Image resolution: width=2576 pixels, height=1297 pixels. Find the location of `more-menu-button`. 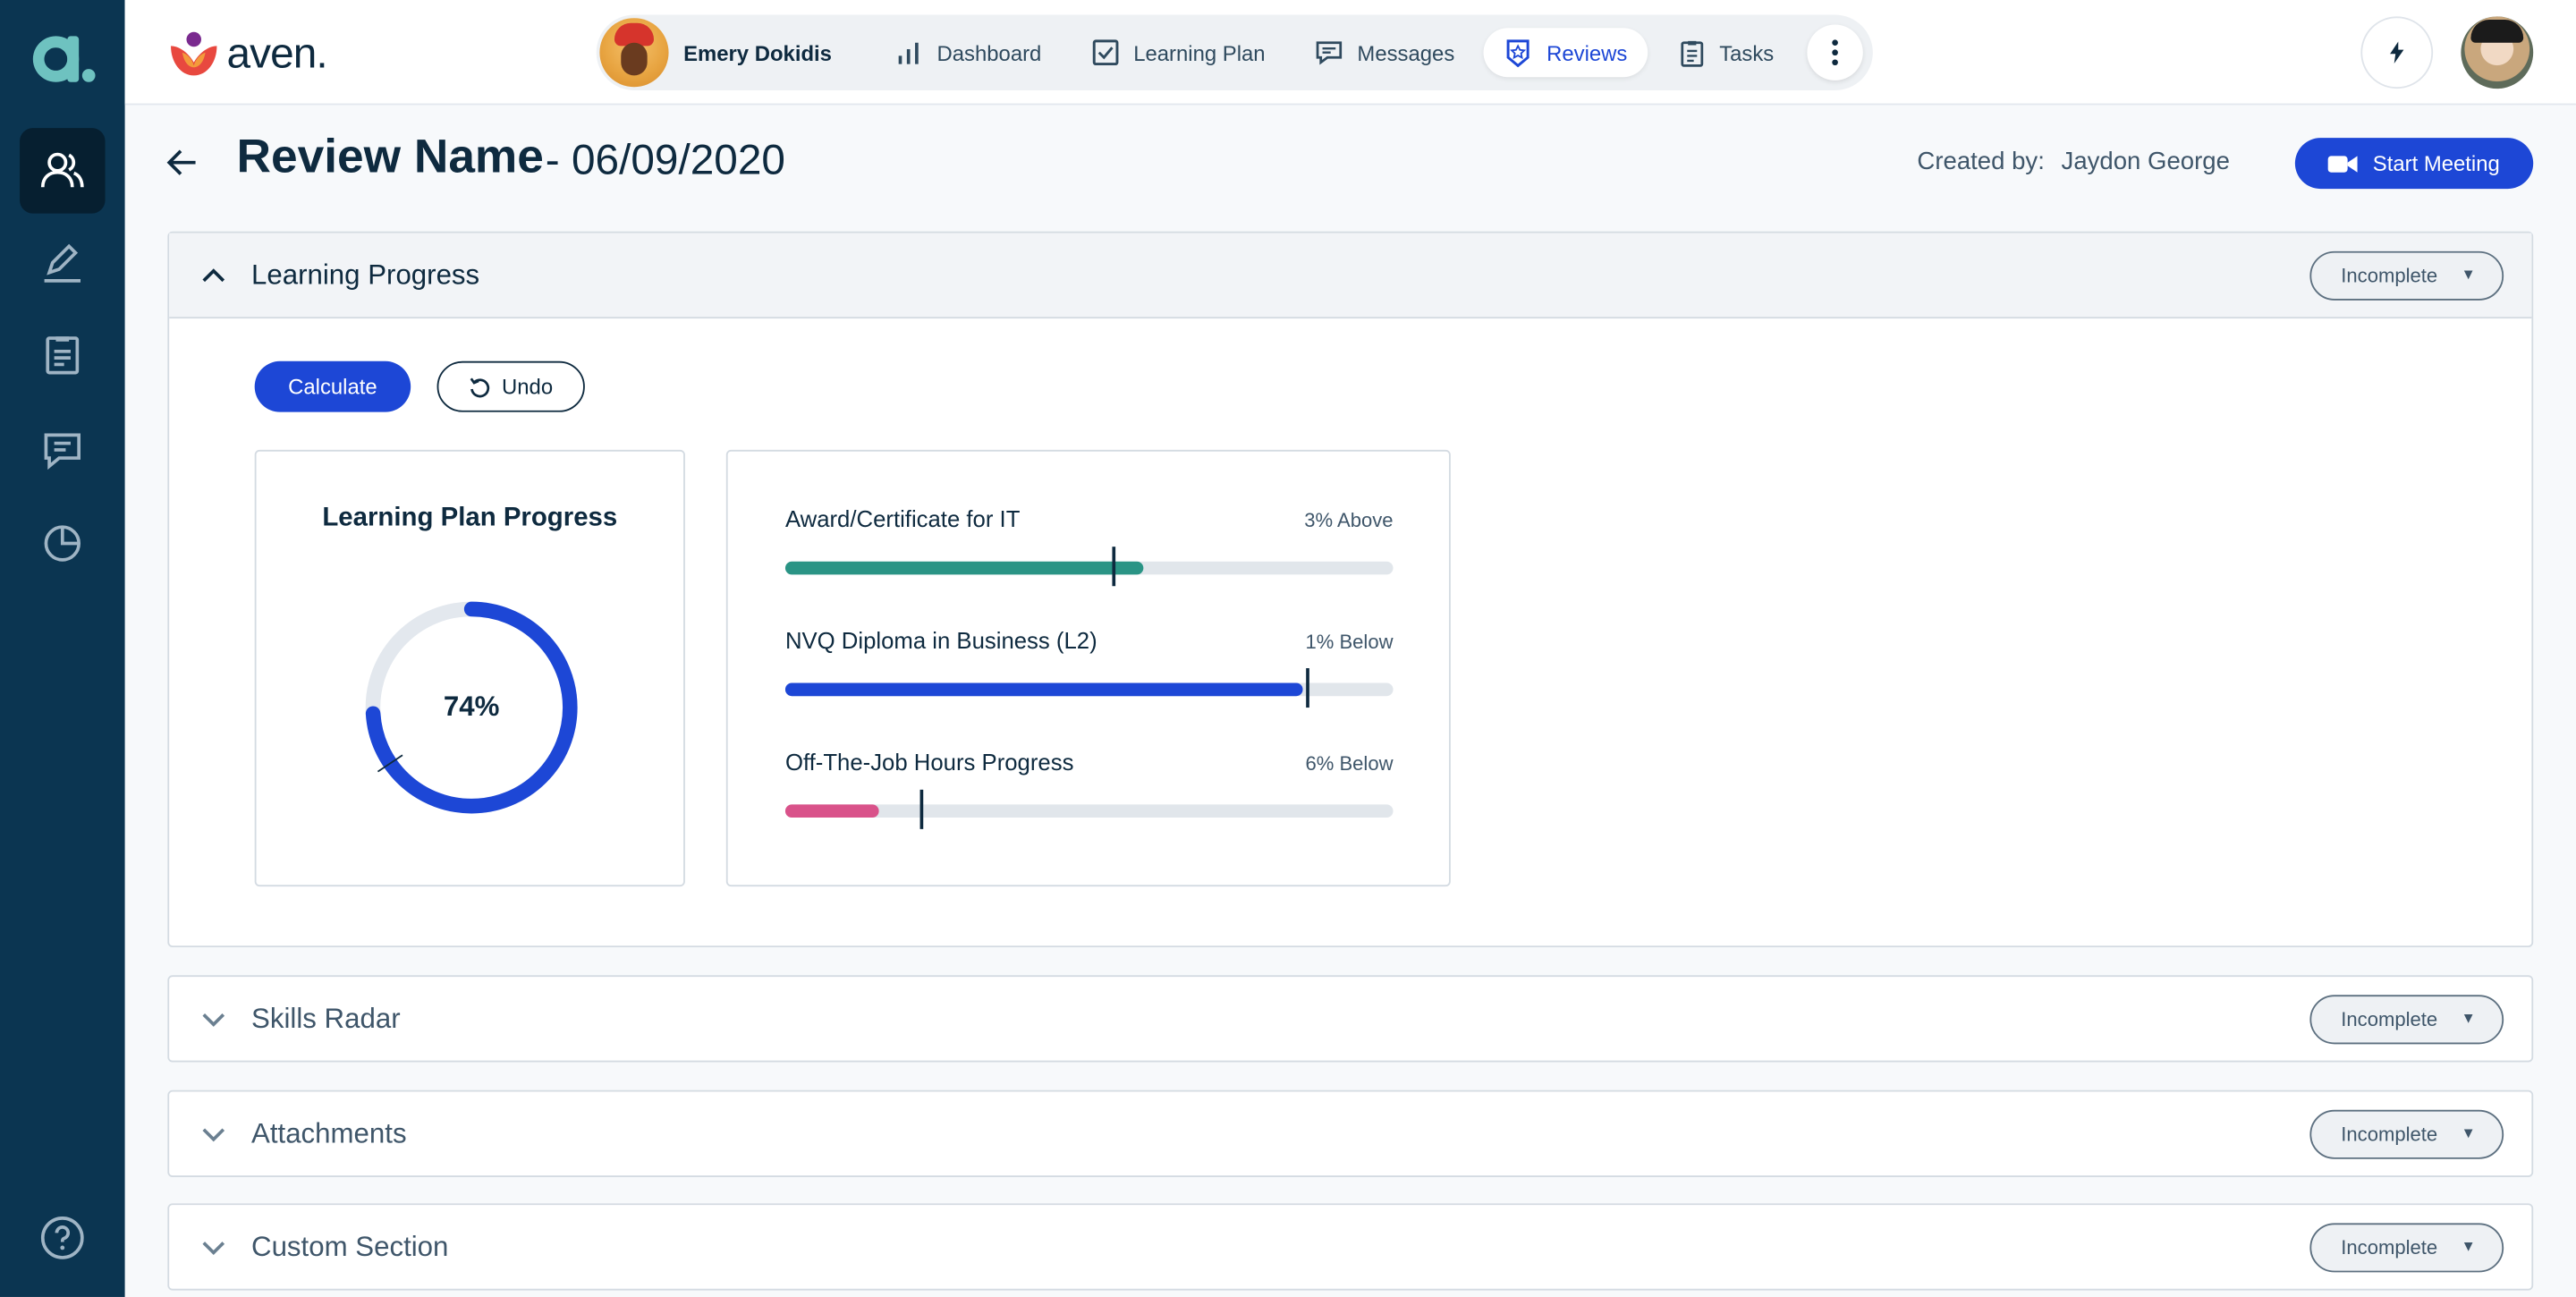

more-menu-button is located at coordinates (1835, 52).